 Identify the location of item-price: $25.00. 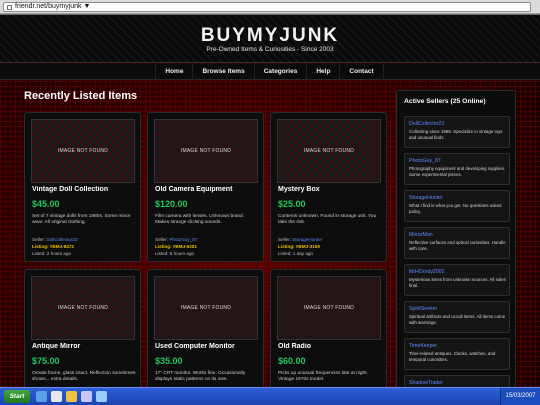
(292, 204).